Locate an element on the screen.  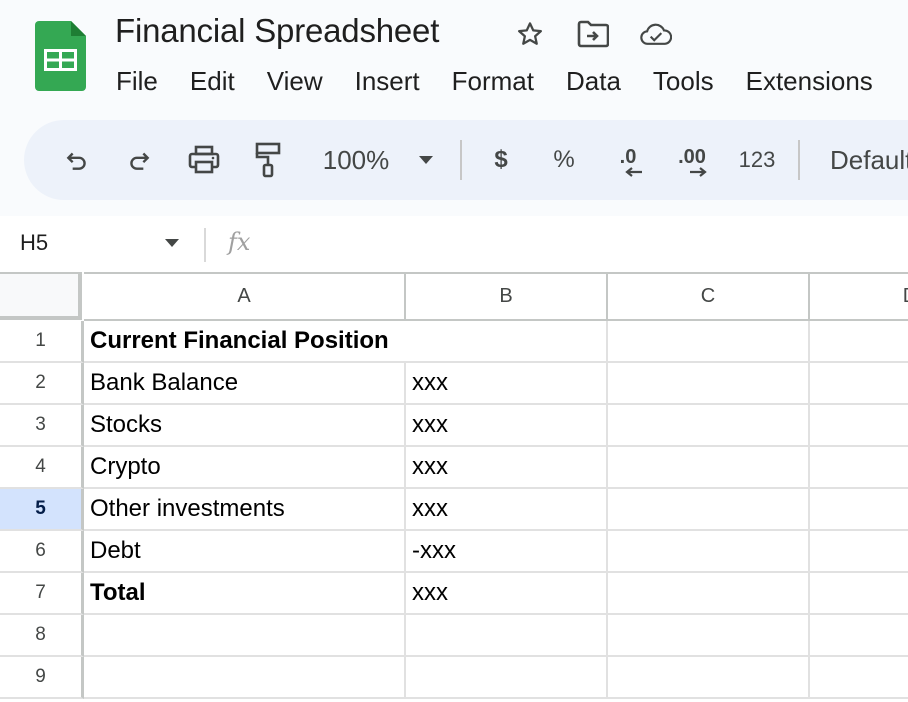
column-header-c: C is located at coordinates (709, 296).